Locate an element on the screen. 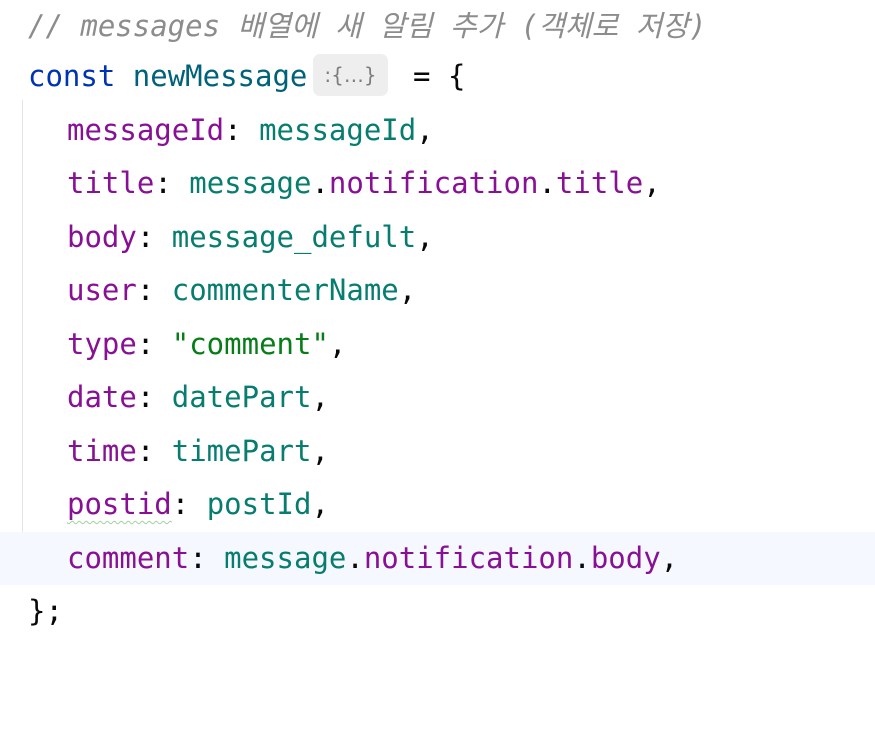 Image resolution: width=875 pixels, height=744 pixels. code-line-field: date: datePart, is located at coordinates (437, 397).